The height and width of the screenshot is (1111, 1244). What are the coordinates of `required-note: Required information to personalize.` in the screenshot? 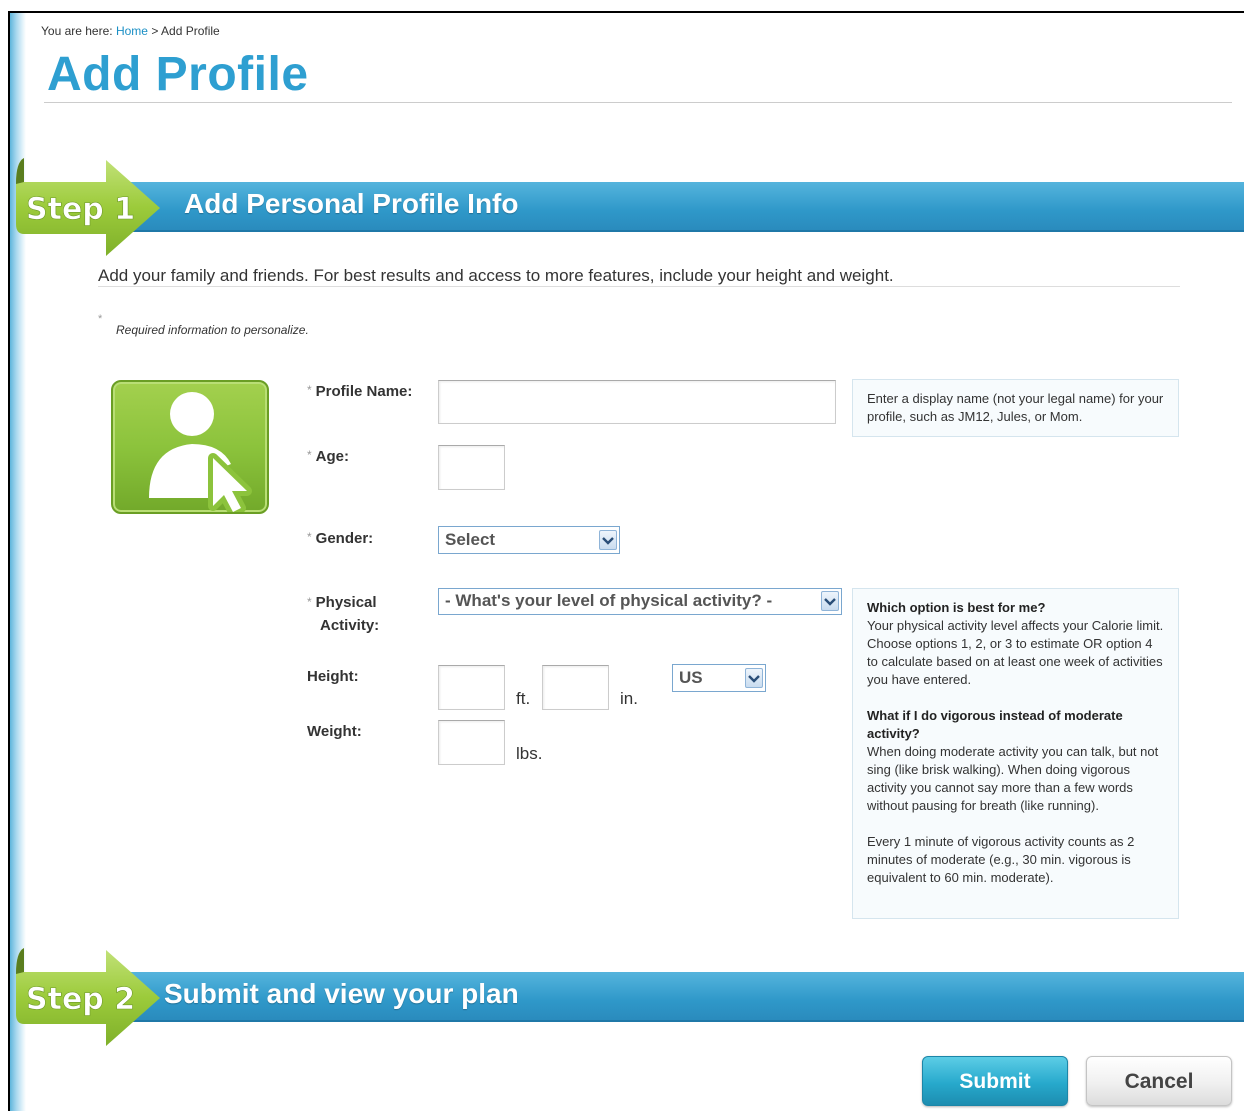 It's located at (212, 330).